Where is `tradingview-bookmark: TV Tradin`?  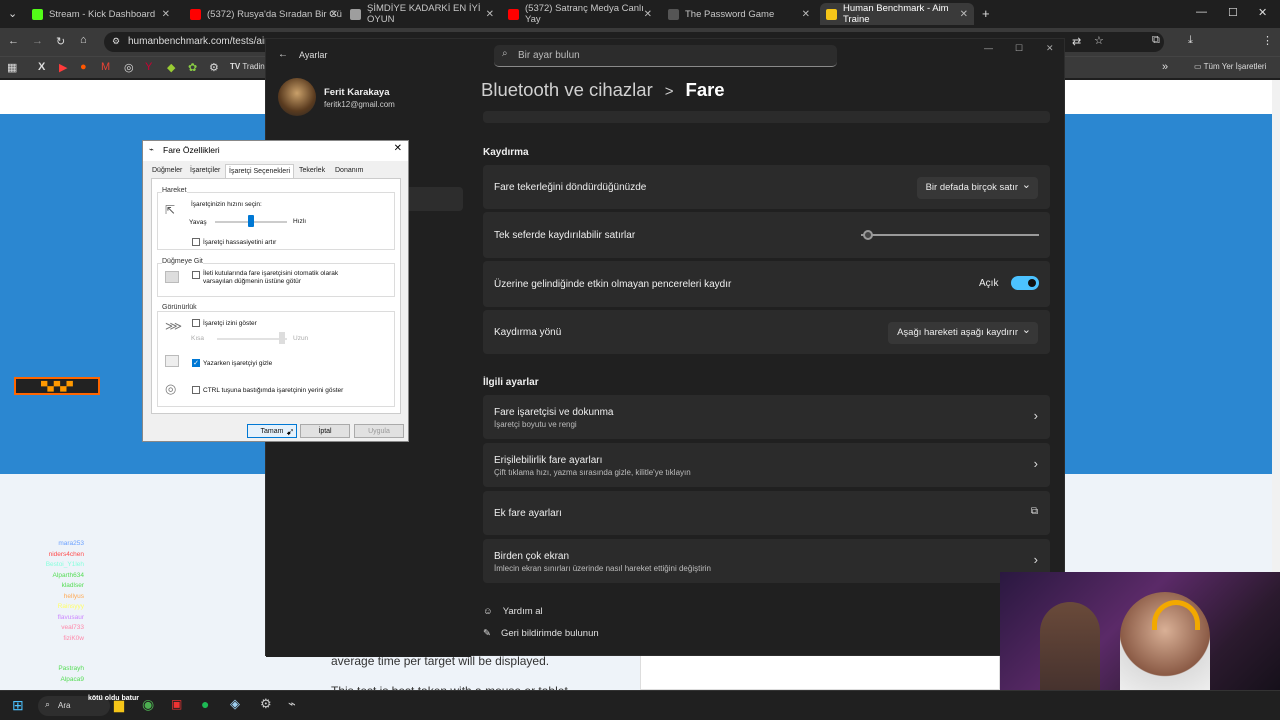
tradingview-bookmark: TV Tradin is located at coordinates (247, 66).